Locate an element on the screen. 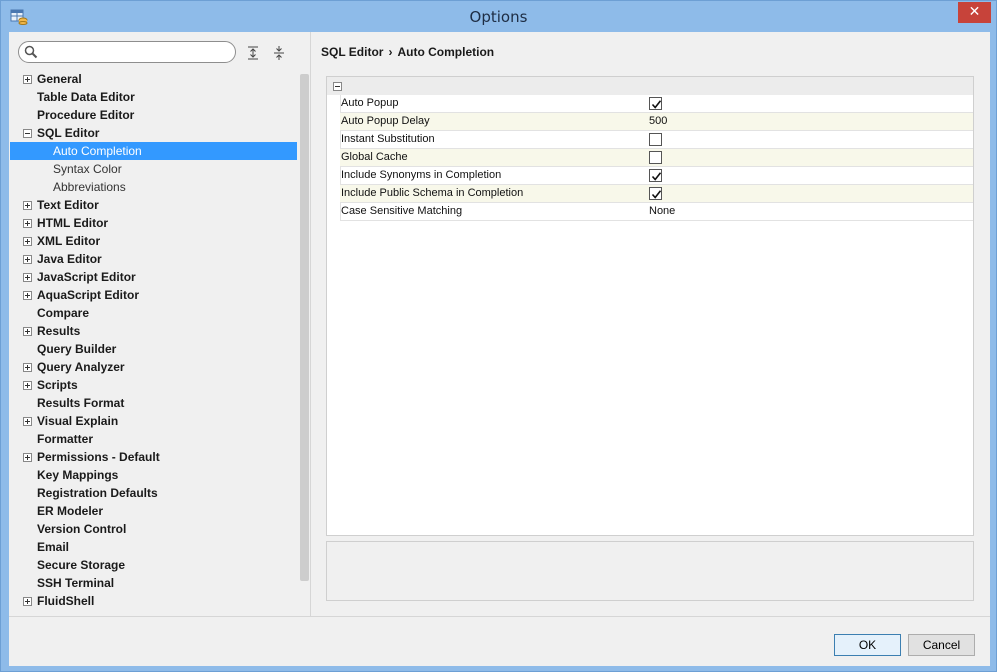  window-title: Options is located at coordinates (498, 17).